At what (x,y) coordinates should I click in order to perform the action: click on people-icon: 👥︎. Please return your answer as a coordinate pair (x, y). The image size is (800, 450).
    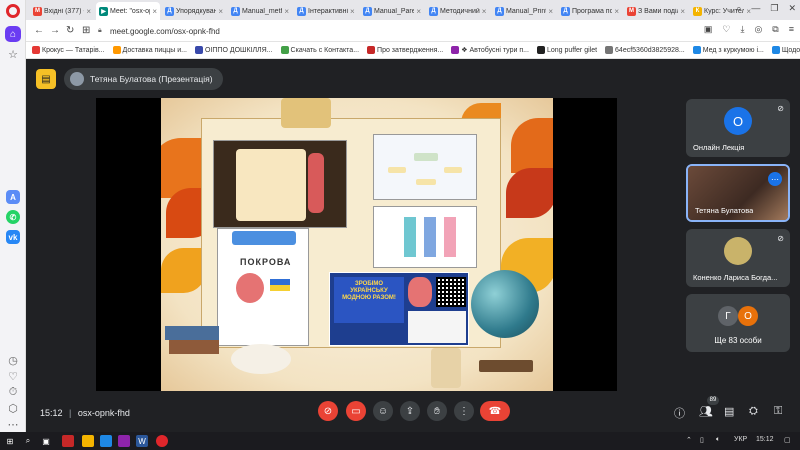
    Looking at the image, I should click on (706, 411).